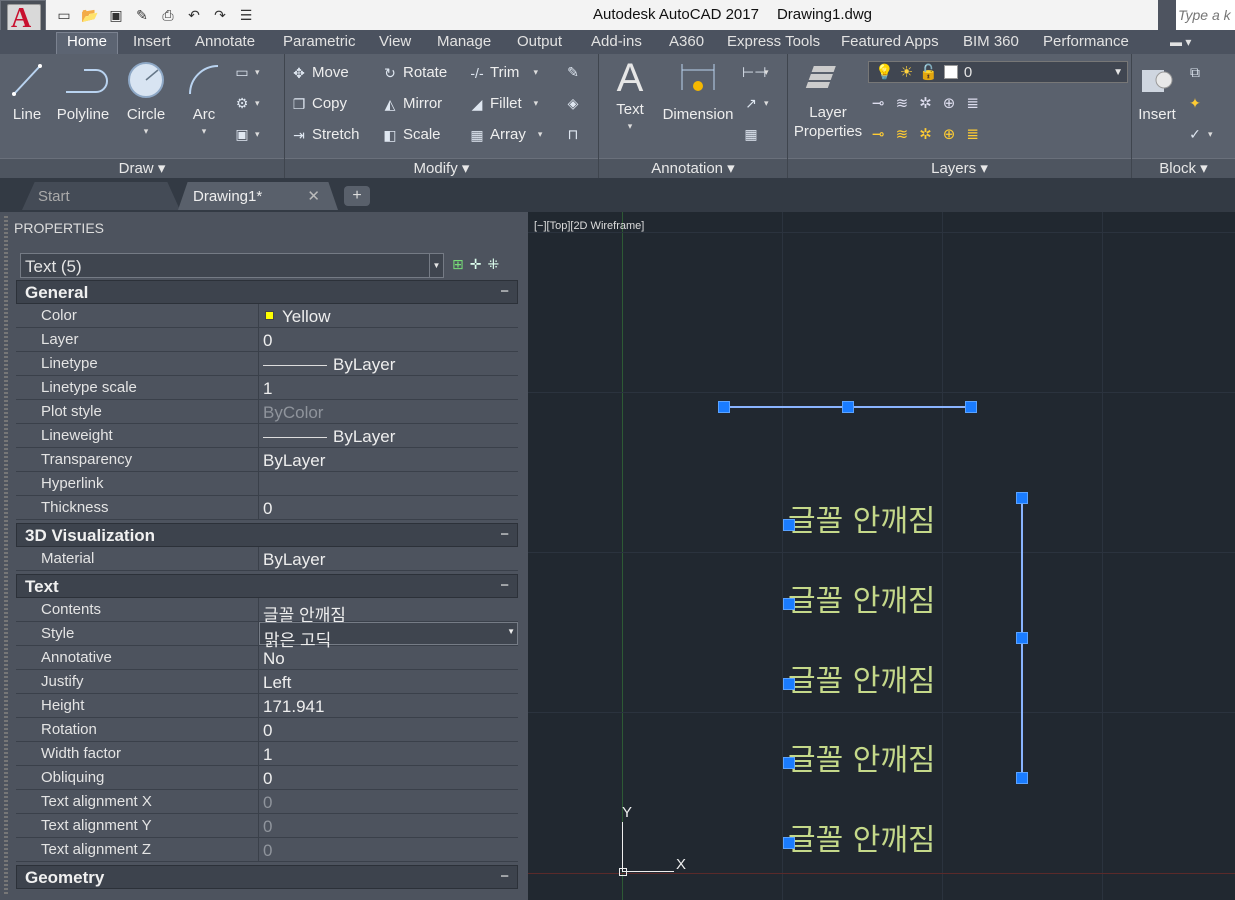  I want to click on property-row: Text alignment Y0, so click(267, 826).